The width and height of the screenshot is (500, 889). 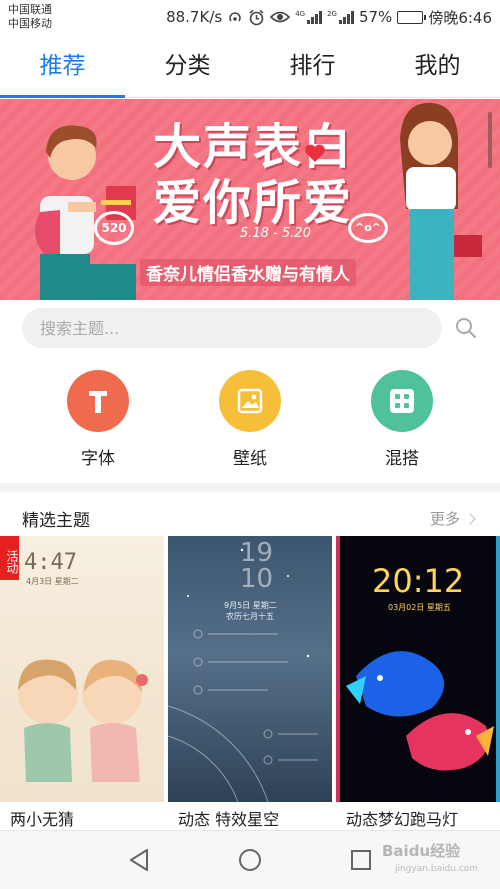 What do you see at coordinates (98, 459) in the screenshot?
I see `category-label-font: 字体` at bounding box center [98, 459].